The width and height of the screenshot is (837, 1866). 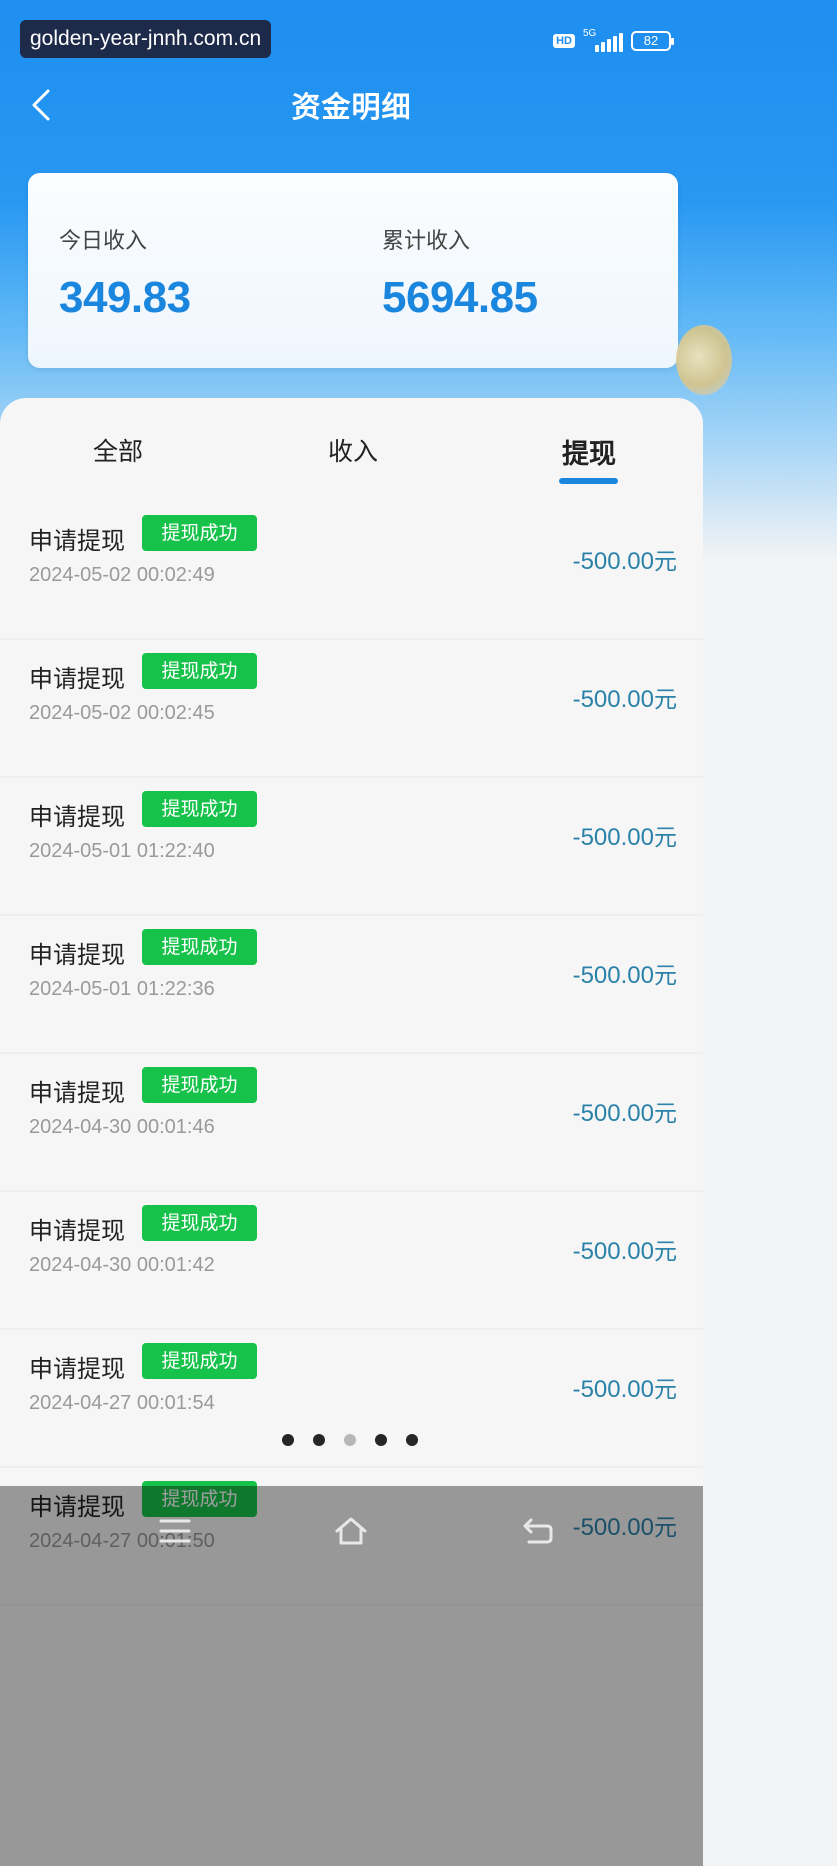 I want to click on list-item: 申请提现 提现成功 2024-05-02 00:02:45 -500.00元, so click(x=351, y=709).